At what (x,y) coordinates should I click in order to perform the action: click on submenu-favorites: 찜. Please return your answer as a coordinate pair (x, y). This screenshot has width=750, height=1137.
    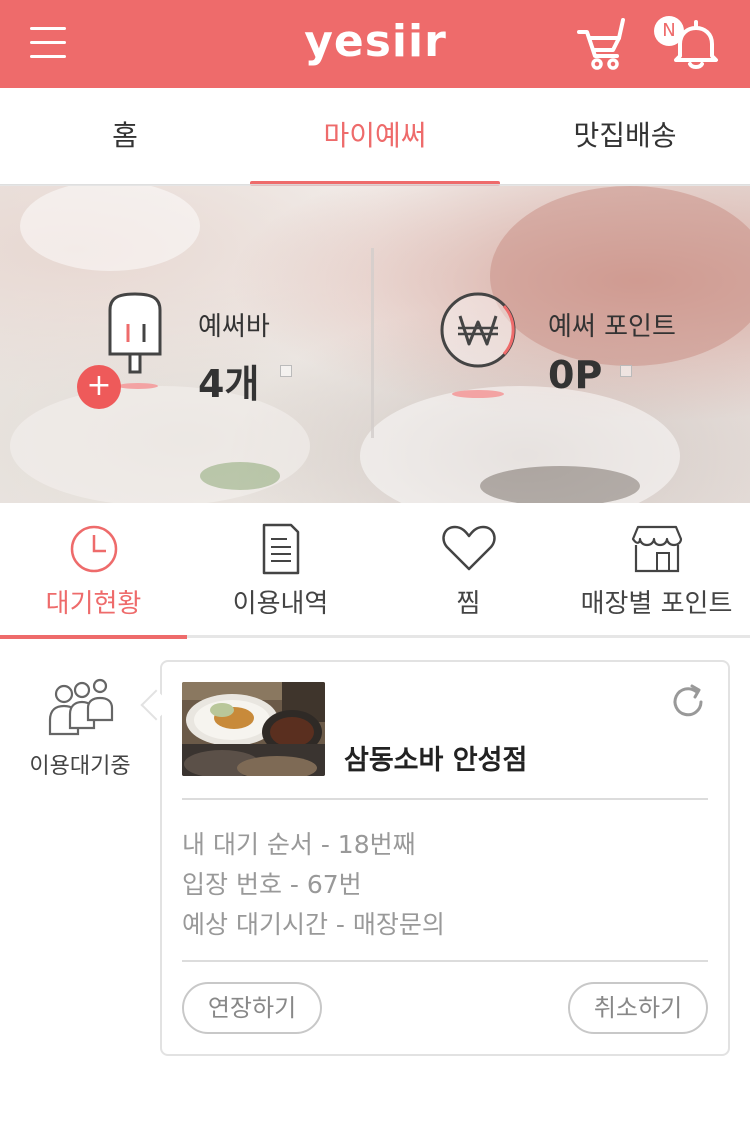
    Looking at the image, I should click on (468, 570).